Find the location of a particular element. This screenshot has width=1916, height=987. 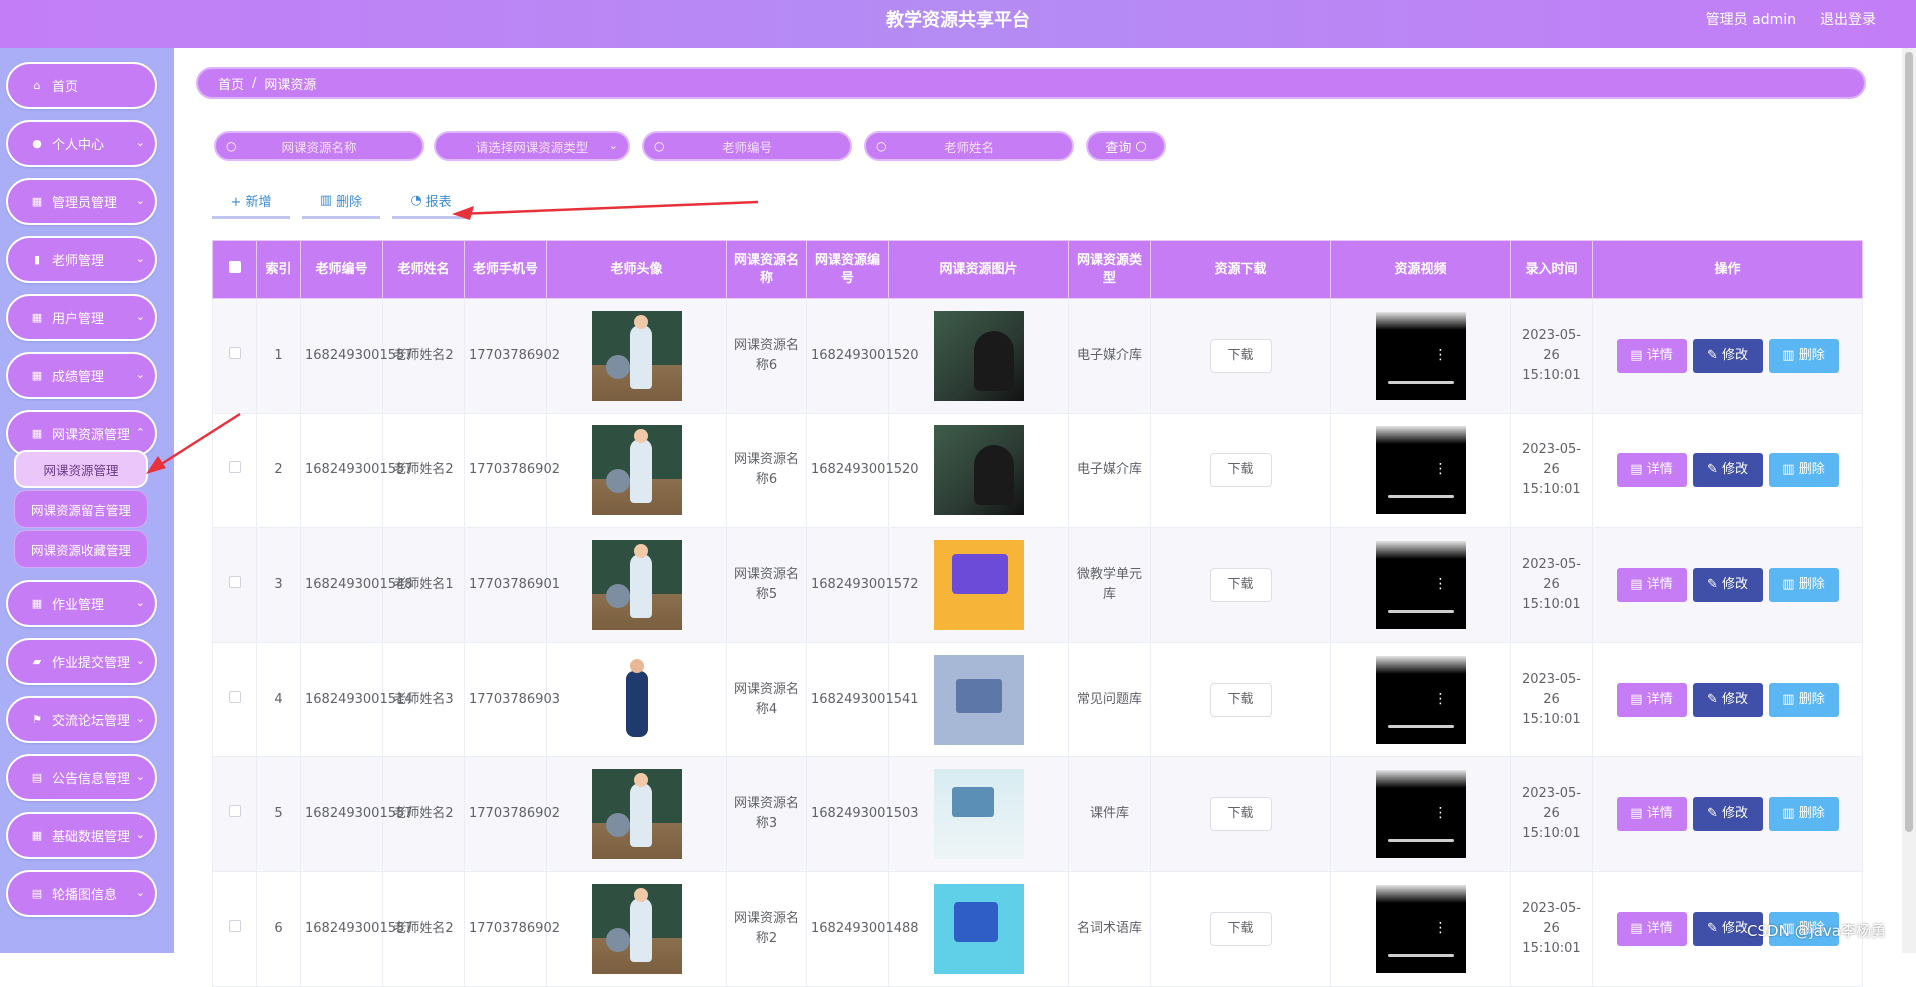

report-button: ◔ 报表 is located at coordinates (431, 202).